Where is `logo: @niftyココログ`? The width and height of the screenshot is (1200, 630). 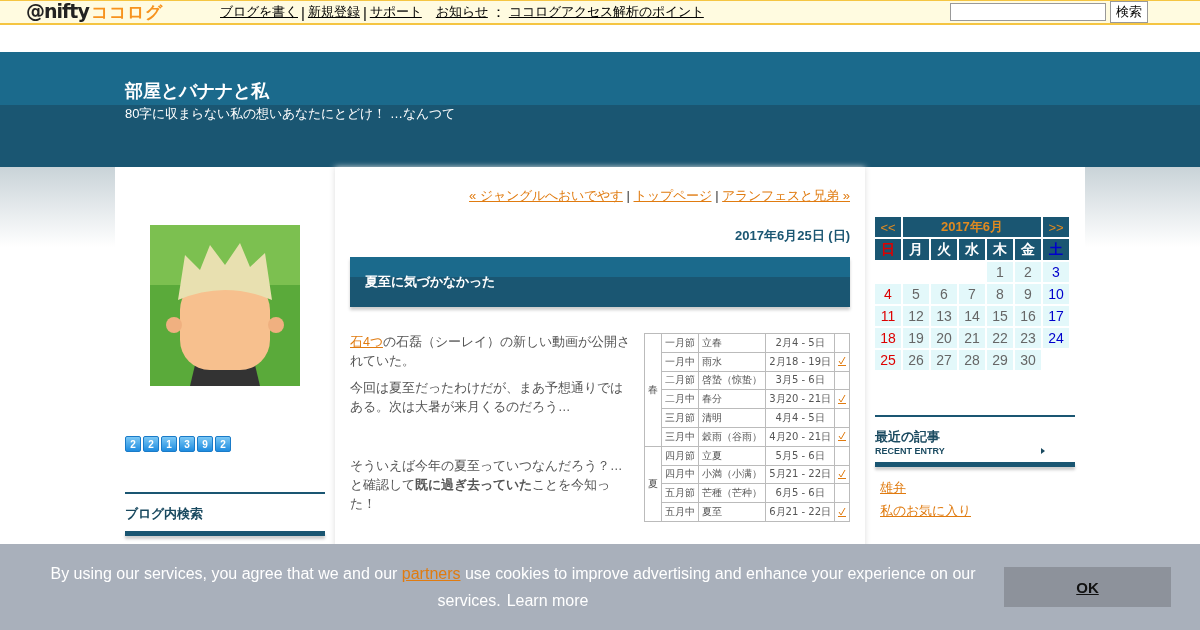
logo: @niftyココログ is located at coordinates (123, 12).